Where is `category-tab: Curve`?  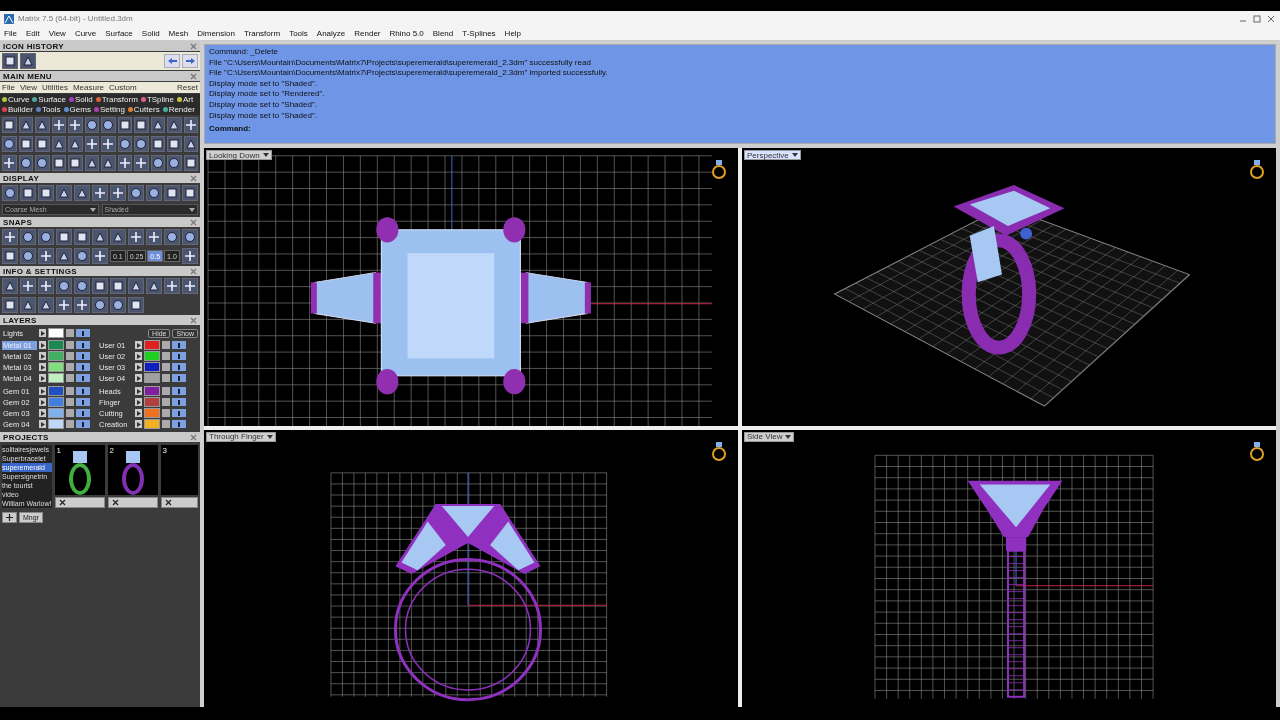
category-tab: Curve is located at coordinates (16, 99).